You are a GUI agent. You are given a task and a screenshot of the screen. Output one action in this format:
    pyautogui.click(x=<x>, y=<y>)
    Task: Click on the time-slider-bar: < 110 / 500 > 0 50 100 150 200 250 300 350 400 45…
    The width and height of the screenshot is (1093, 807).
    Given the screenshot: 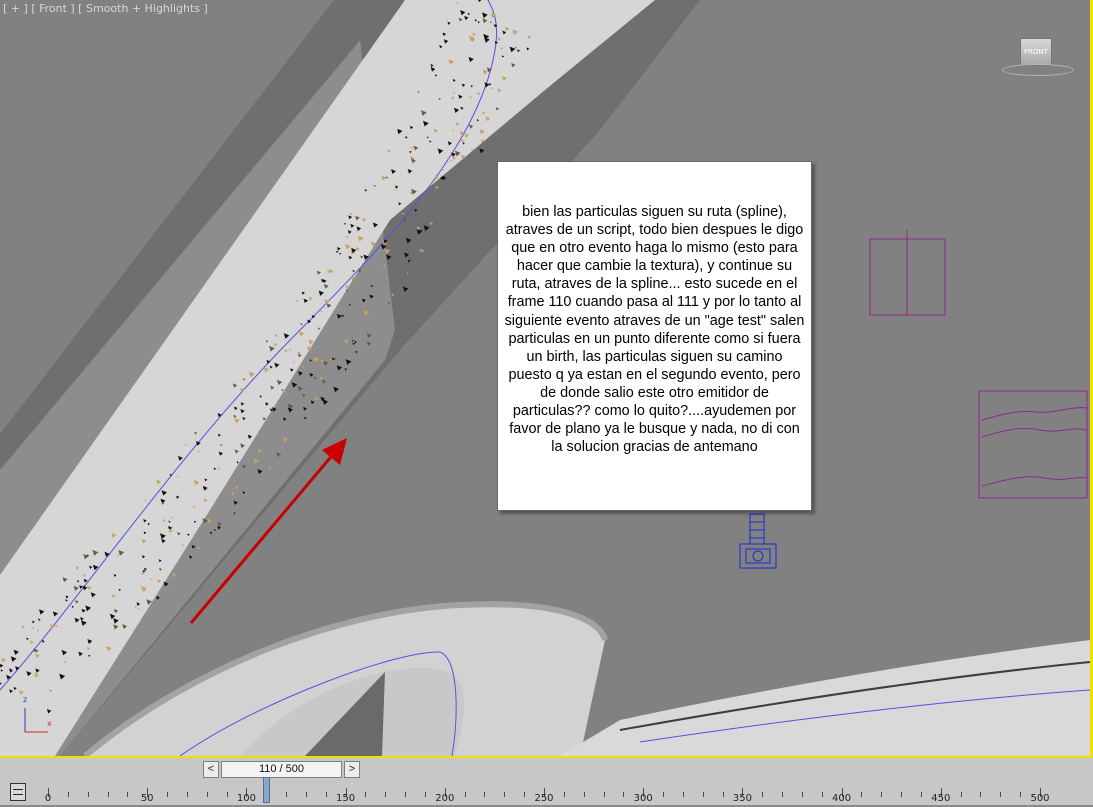 What is the action you would take?
    pyautogui.click(x=546, y=780)
    